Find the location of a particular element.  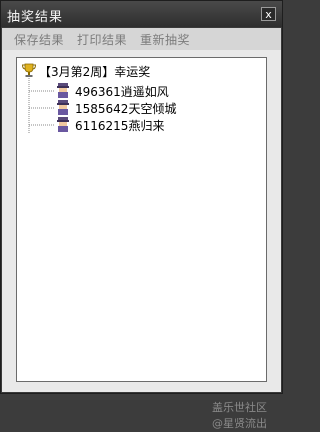

save-results-button: 保存结果 is located at coordinates (39, 39).